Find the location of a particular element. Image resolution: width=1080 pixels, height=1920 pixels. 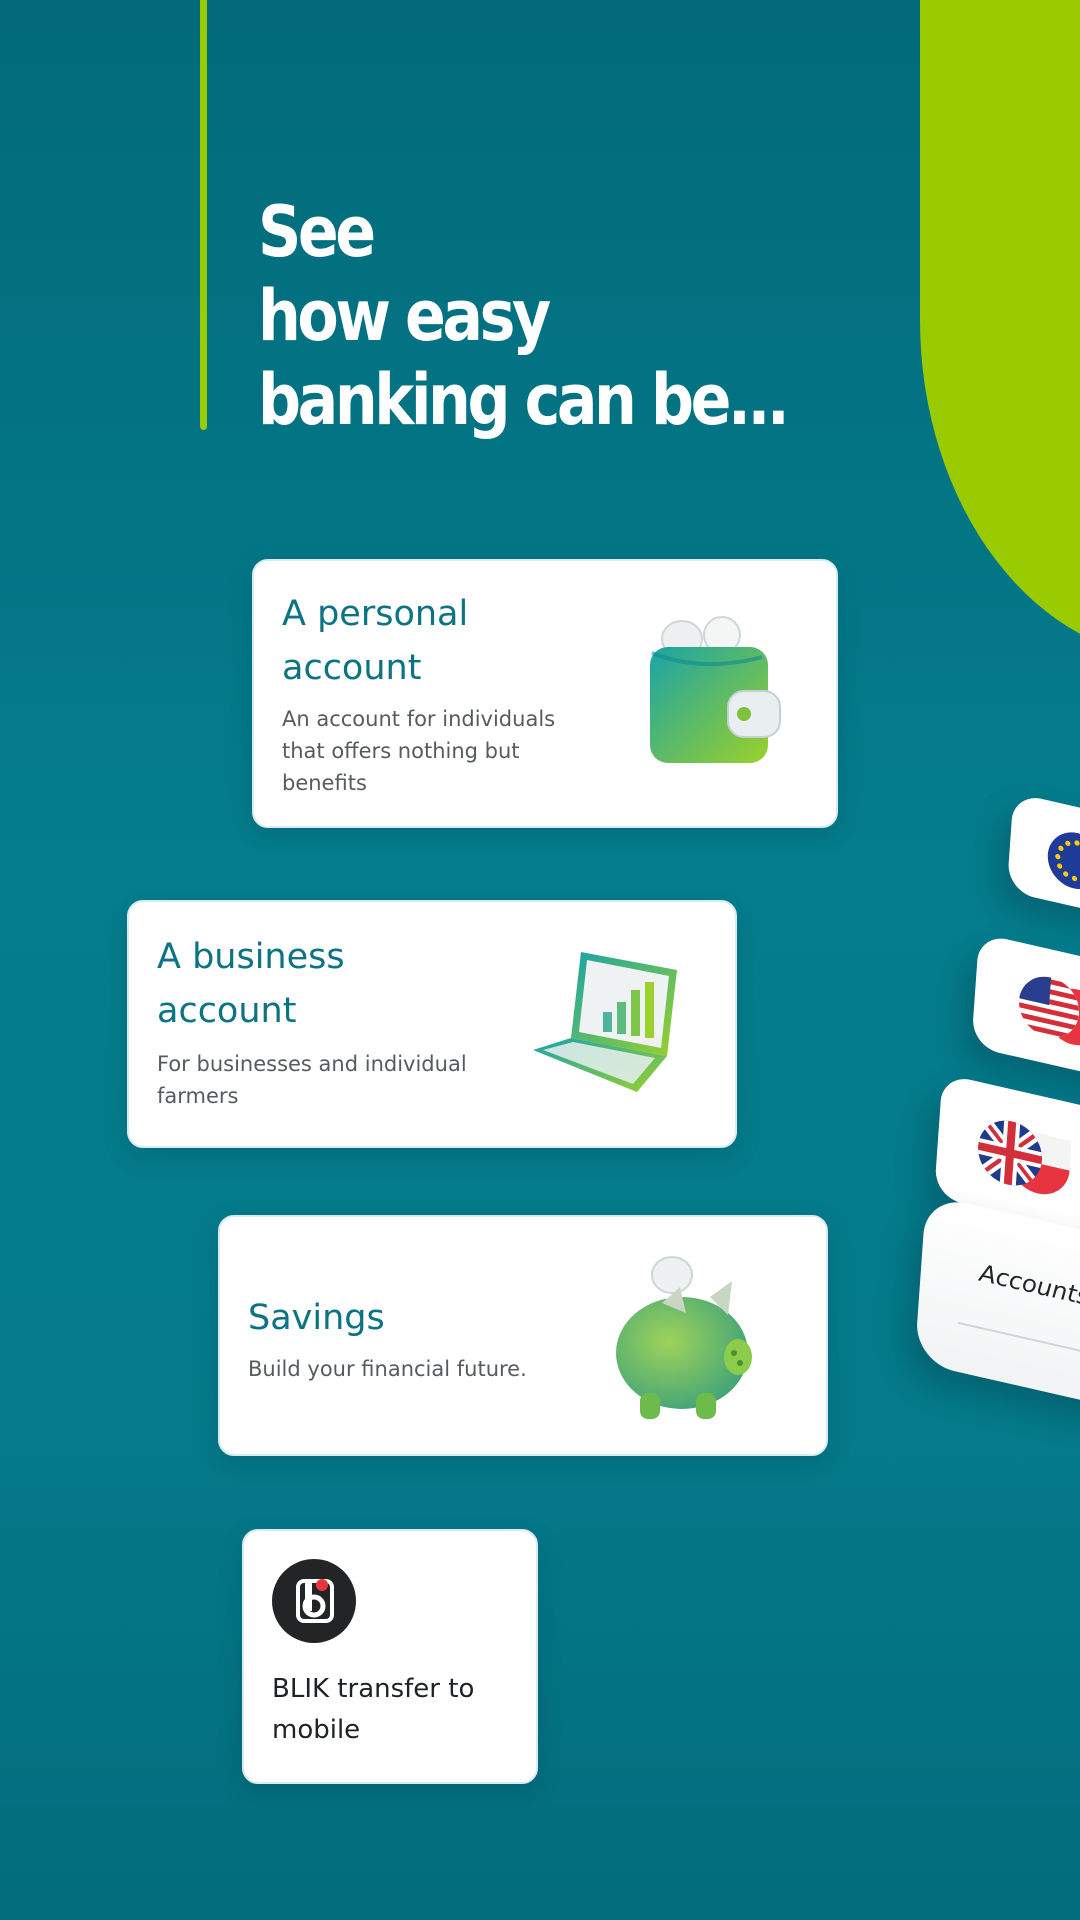

headline-line-2: how easy is located at coordinates (404, 316).